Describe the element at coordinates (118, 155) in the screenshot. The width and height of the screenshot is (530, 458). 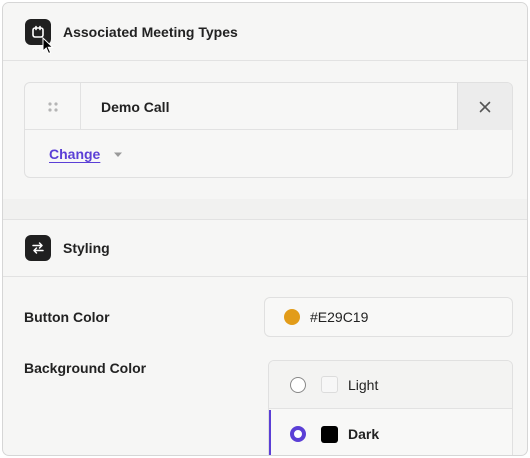
I see `chevron-down-icon` at that location.